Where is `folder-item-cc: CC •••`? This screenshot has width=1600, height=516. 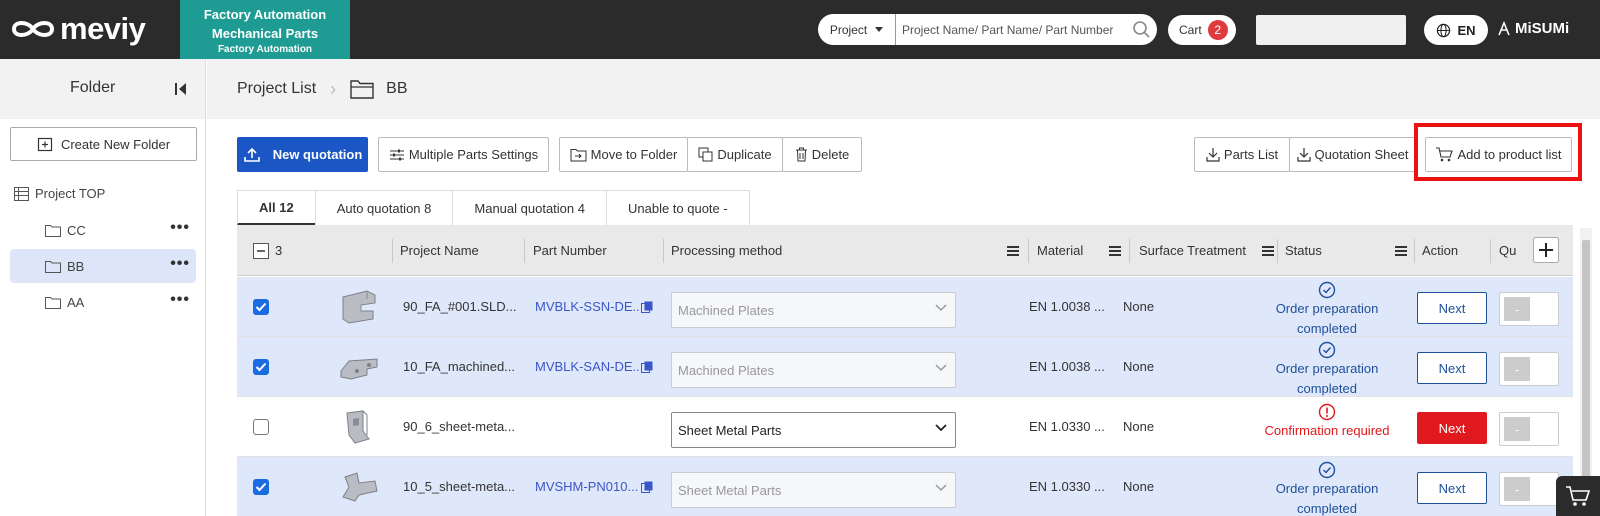 folder-item-cc: CC ••• is located at coordinates (103, 230).